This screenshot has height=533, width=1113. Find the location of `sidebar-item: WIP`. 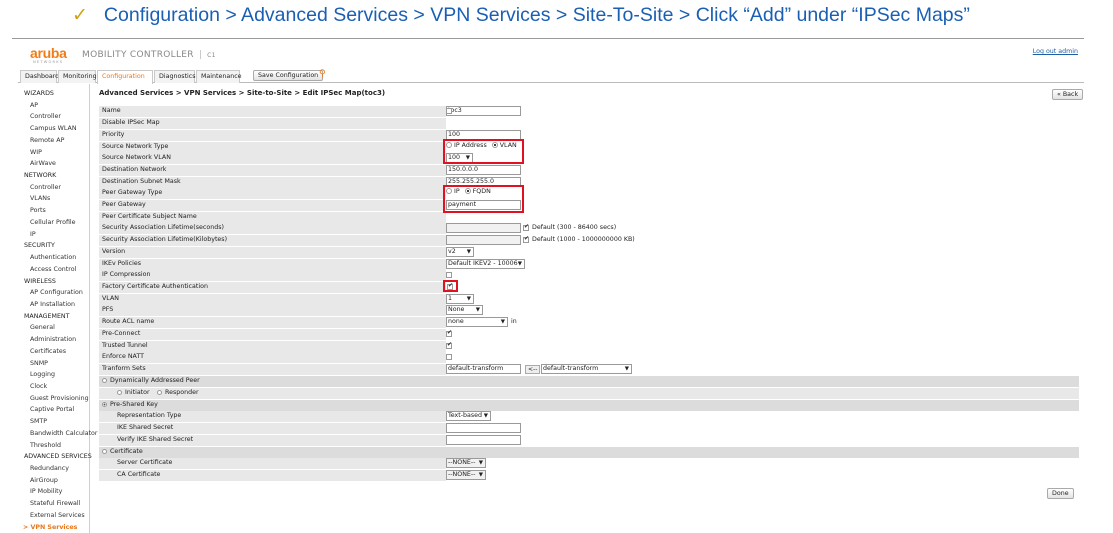

sidebar-item: WIP is located at coordinates (36, 152).